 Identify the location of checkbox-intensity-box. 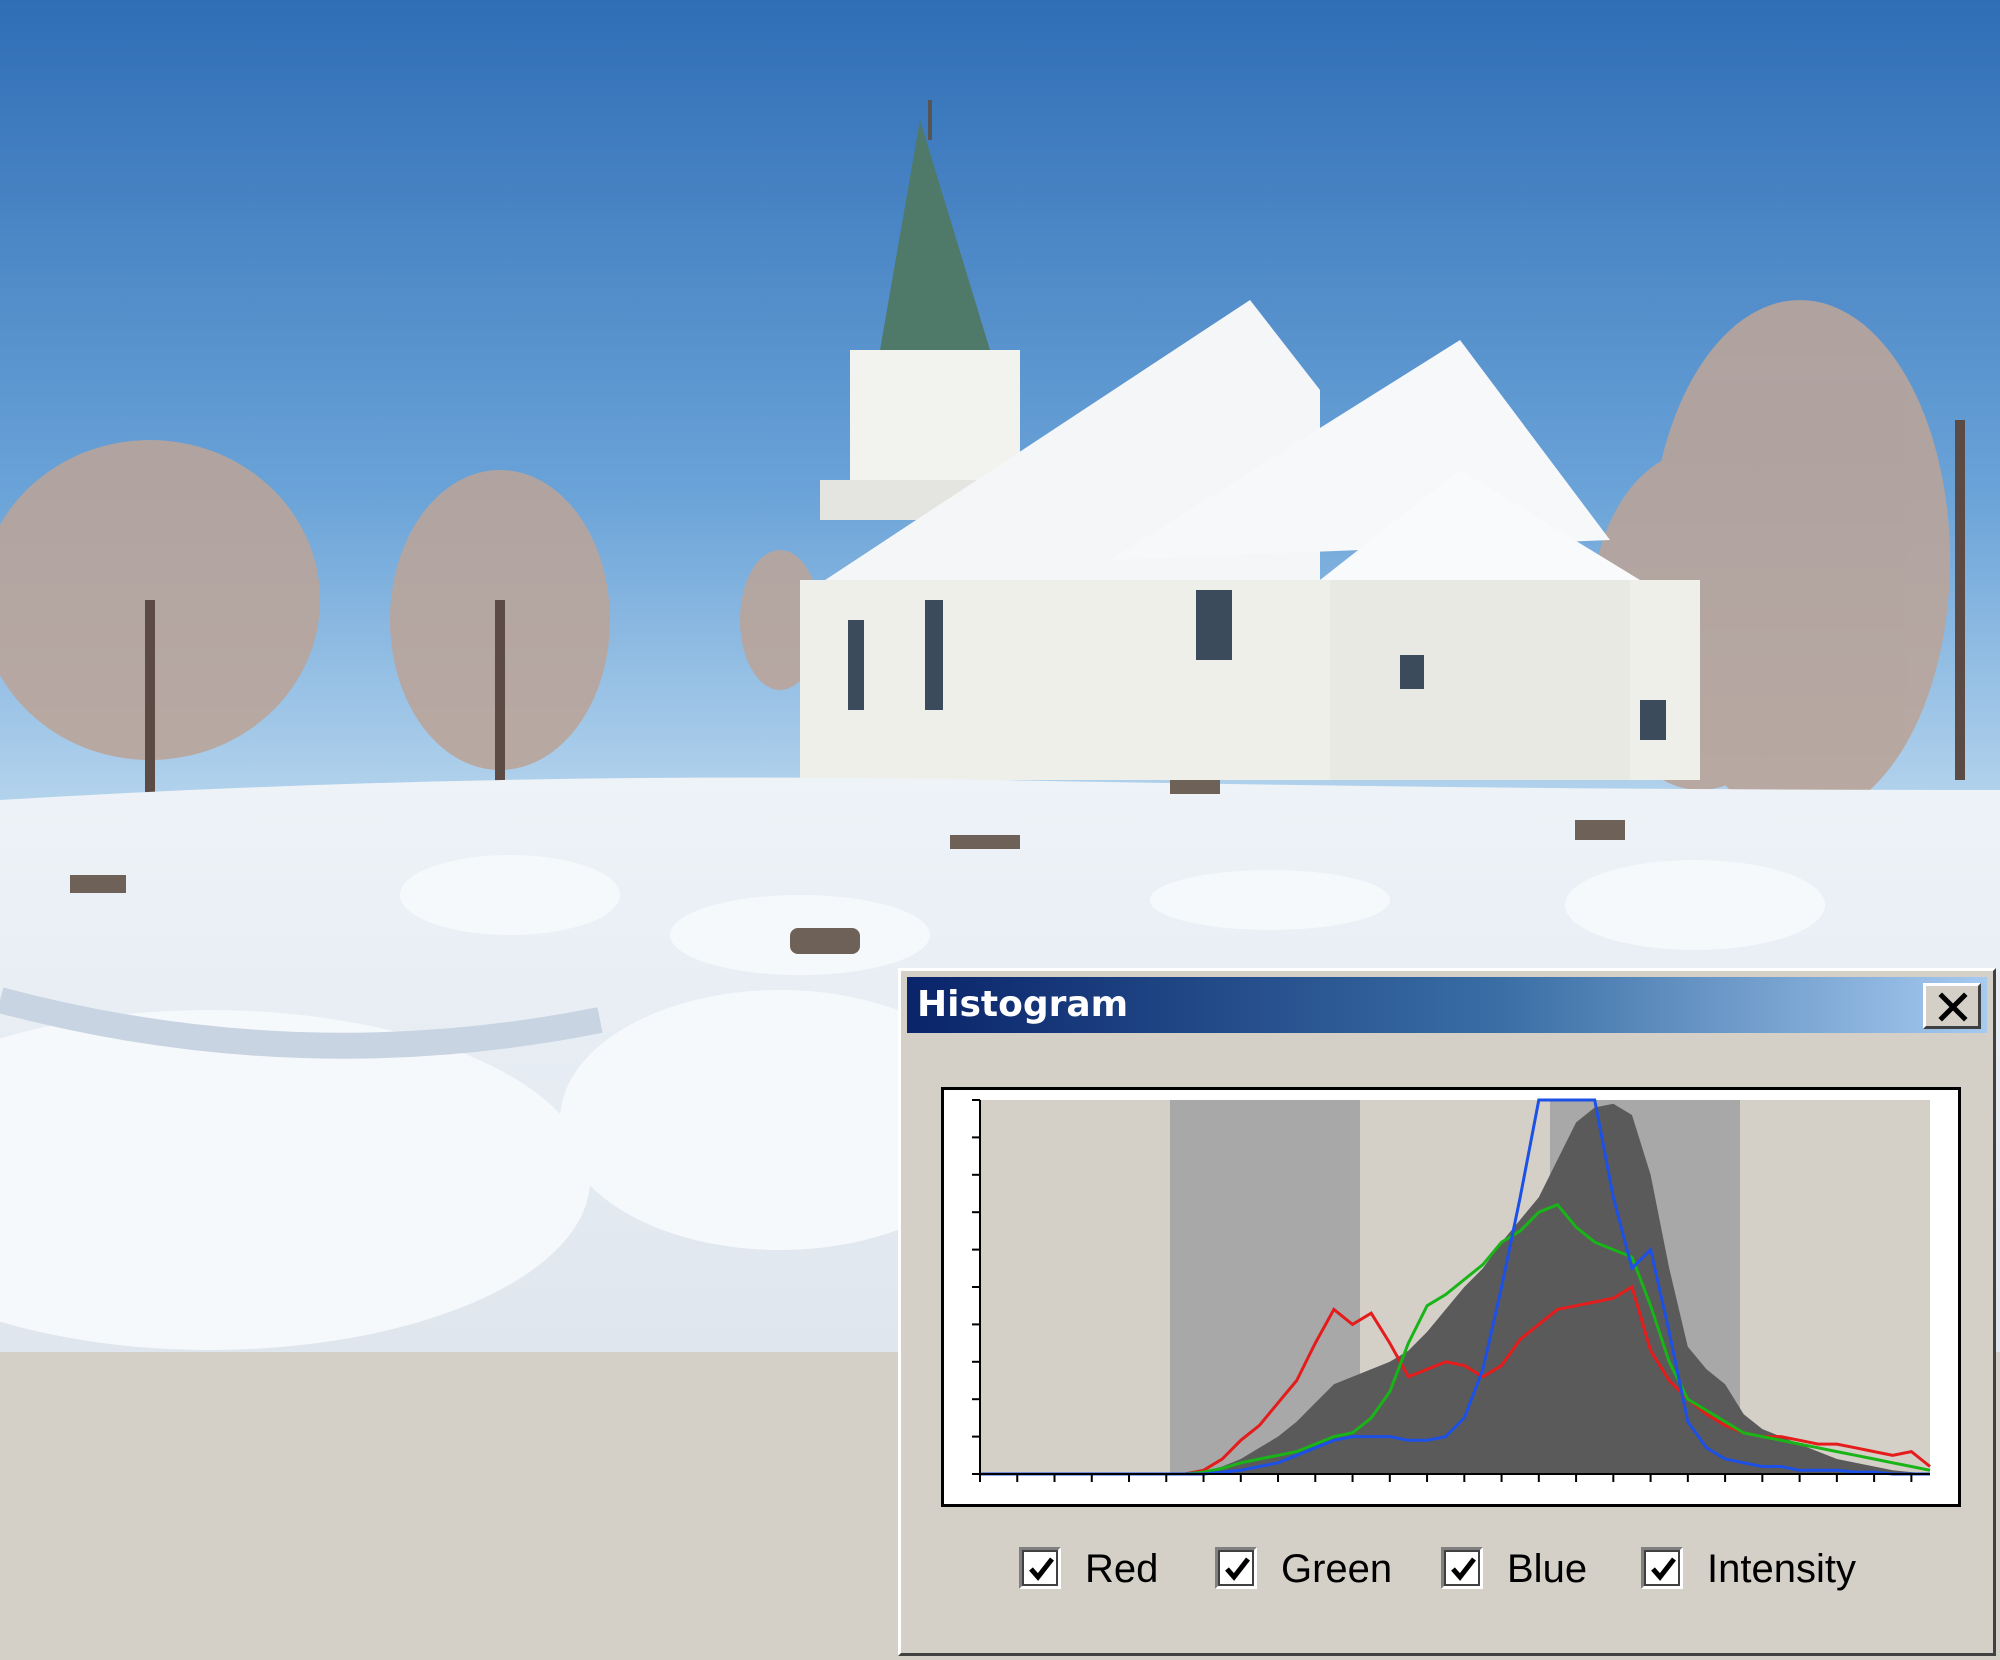
(1662, 1568).